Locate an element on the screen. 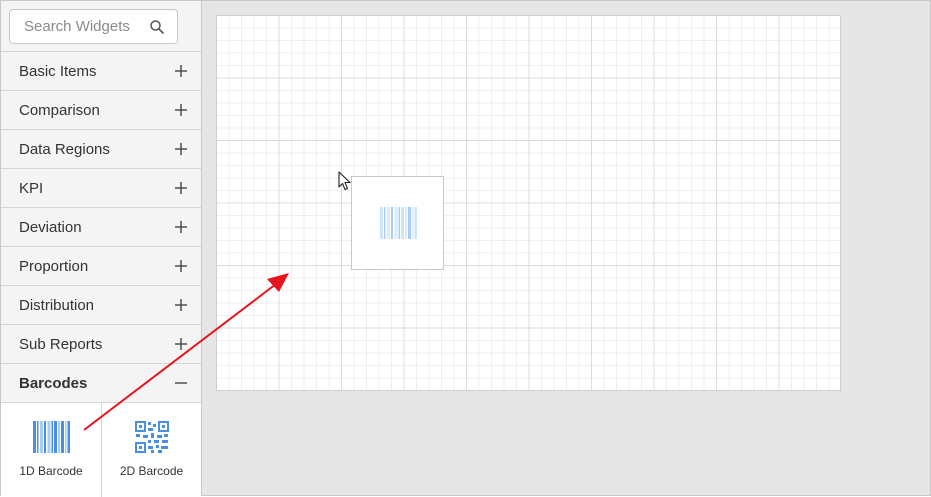 This screenshot has height=497, width=931. category-label: Sub Reports is located at coordinates (61, 344).